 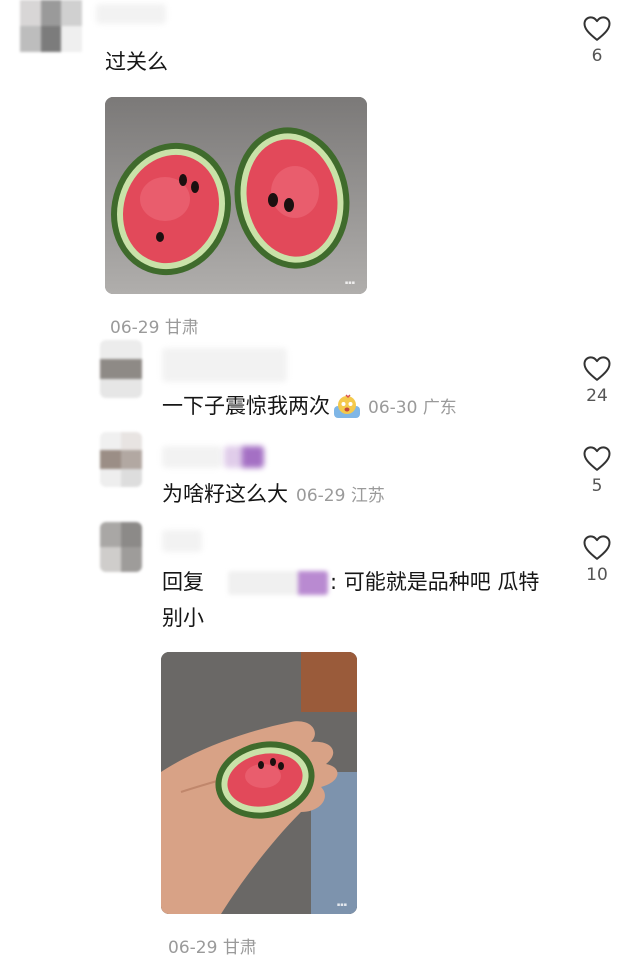 I want to click on reply-prefix: 回复, so click(x=183, y=582).